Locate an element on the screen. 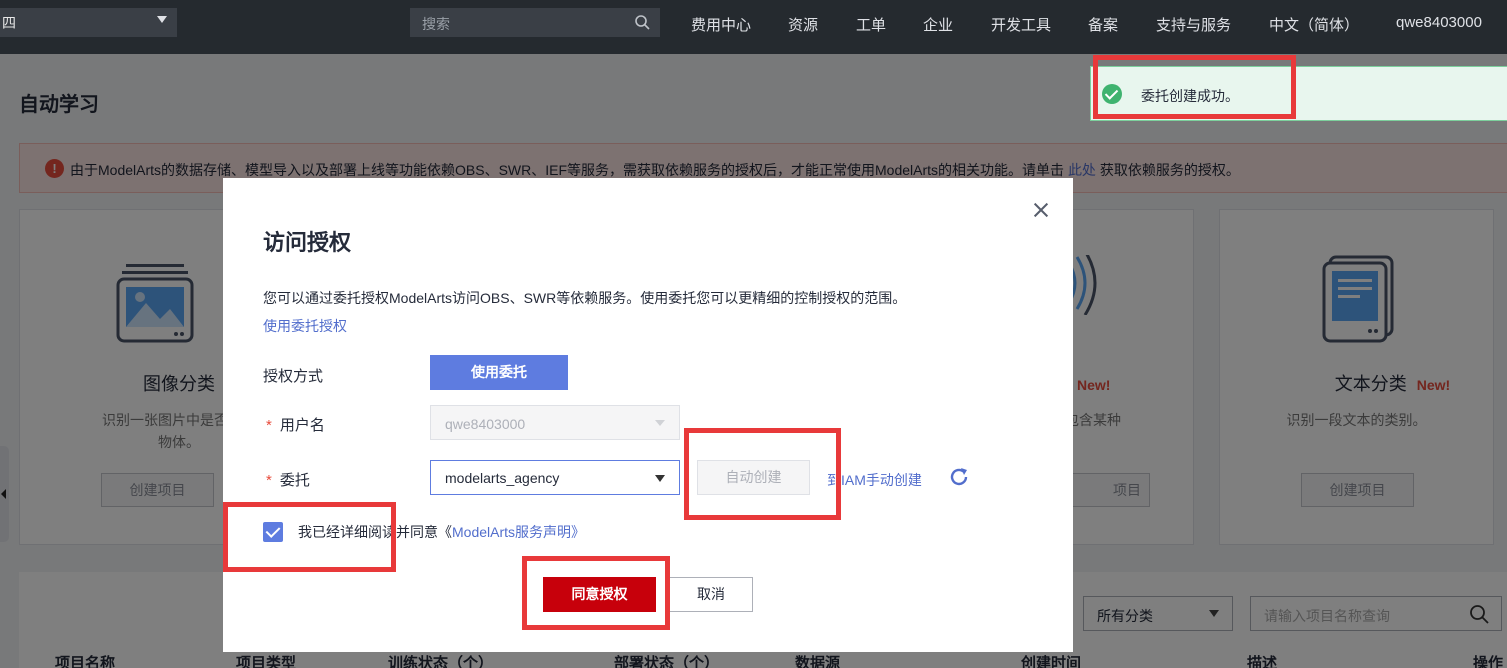  agency-label: * 委托 is located at coordinates (288, 479).